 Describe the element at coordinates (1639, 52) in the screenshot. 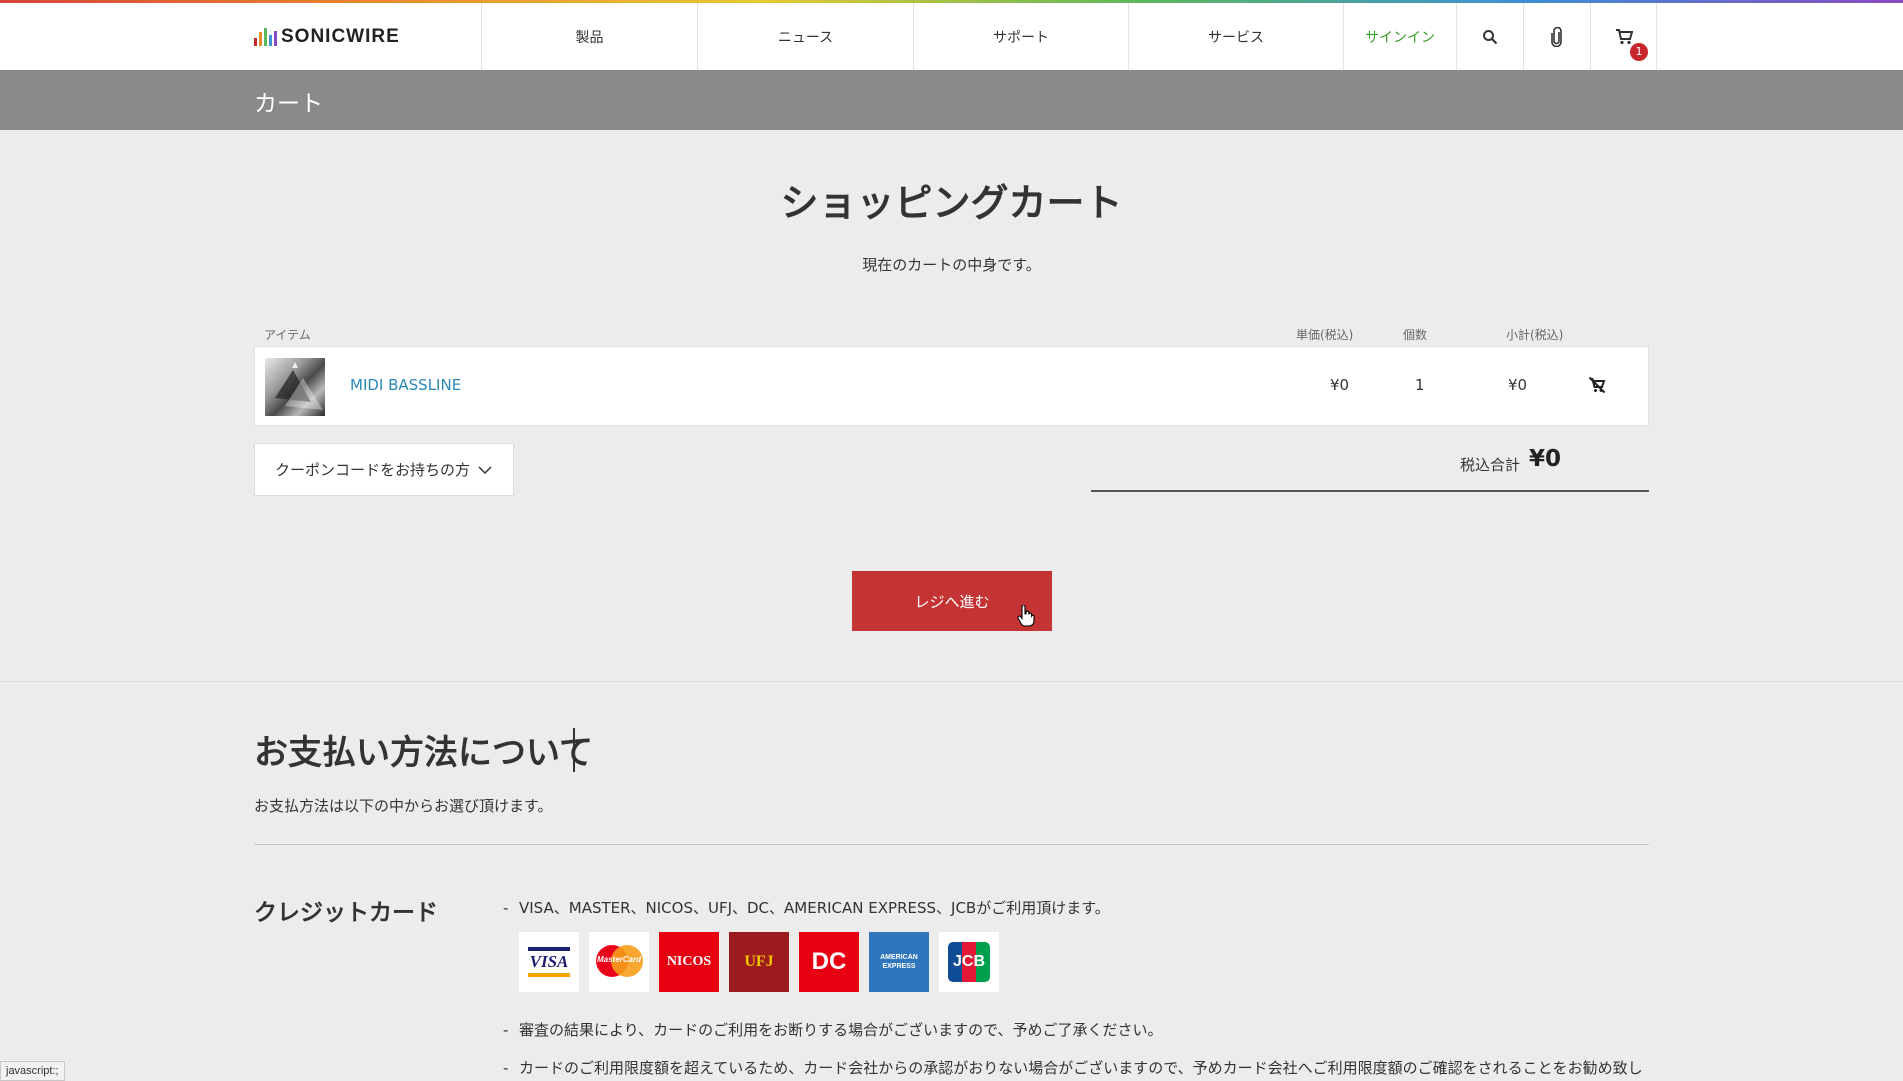

I see `cart-count-badge: 1` at that location.